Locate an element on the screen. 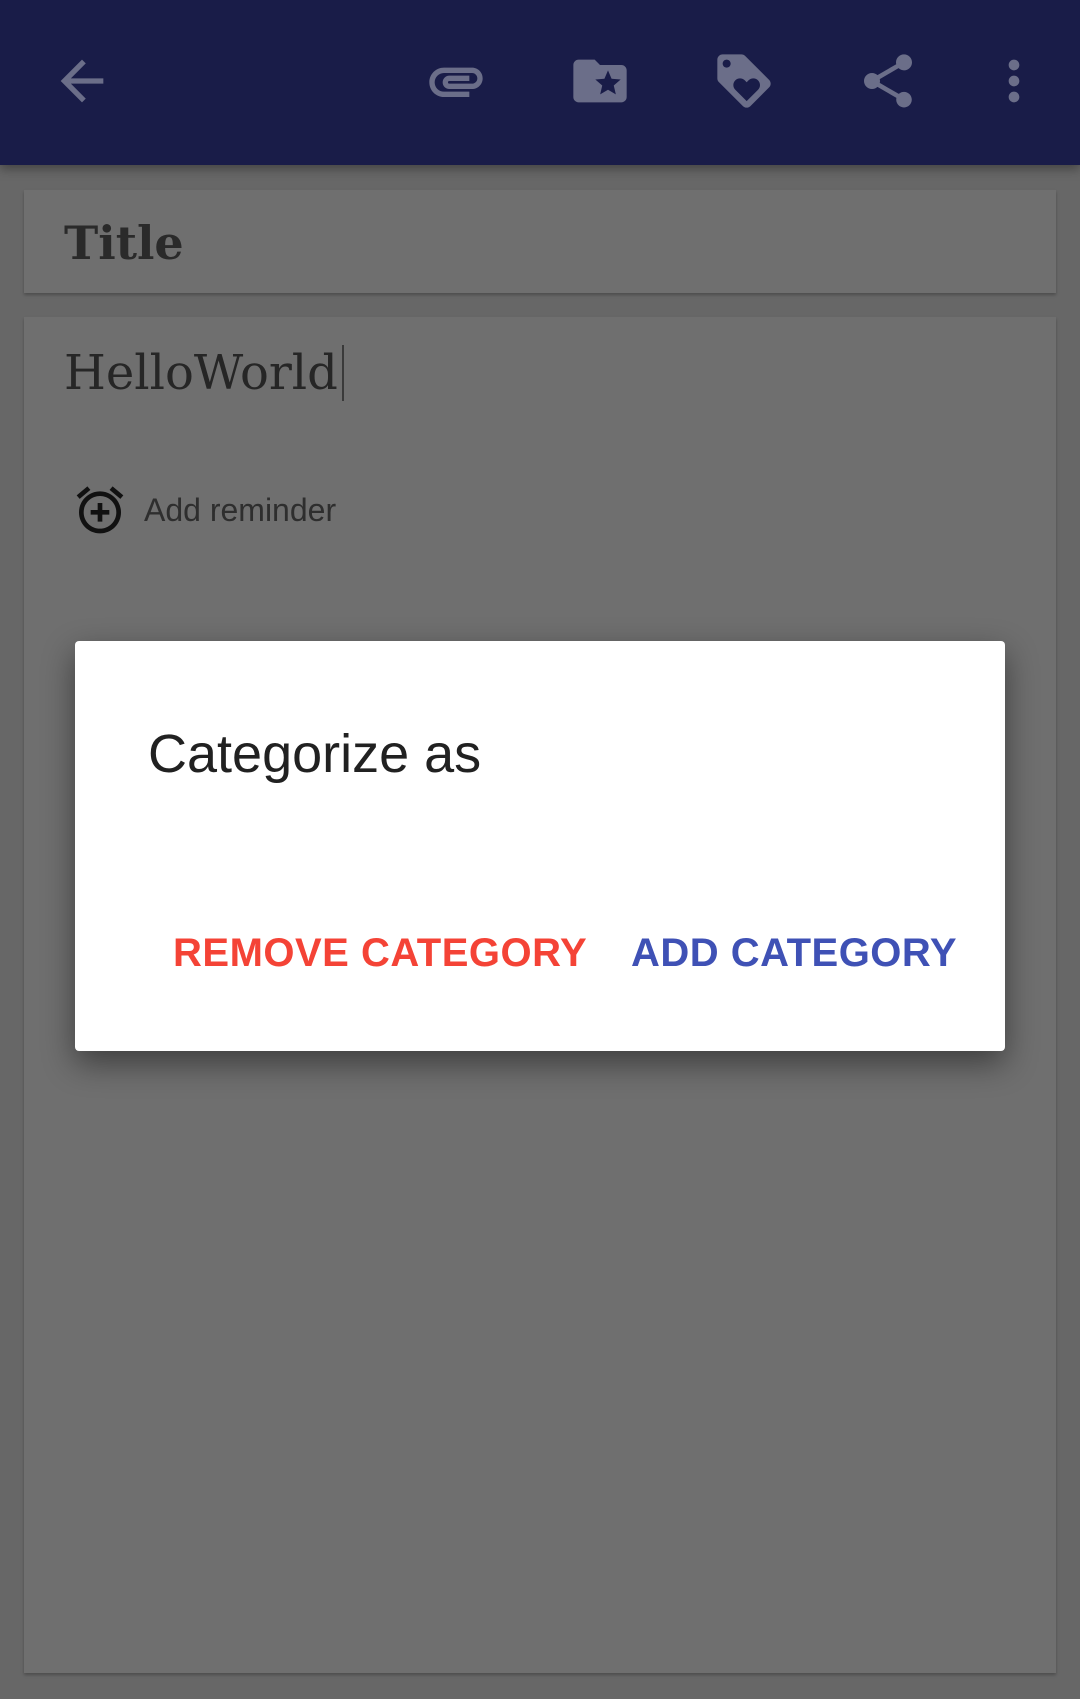 This screenshot has height=1699, width=1080. alarm-add-icon is located at coordinates (100, 510).